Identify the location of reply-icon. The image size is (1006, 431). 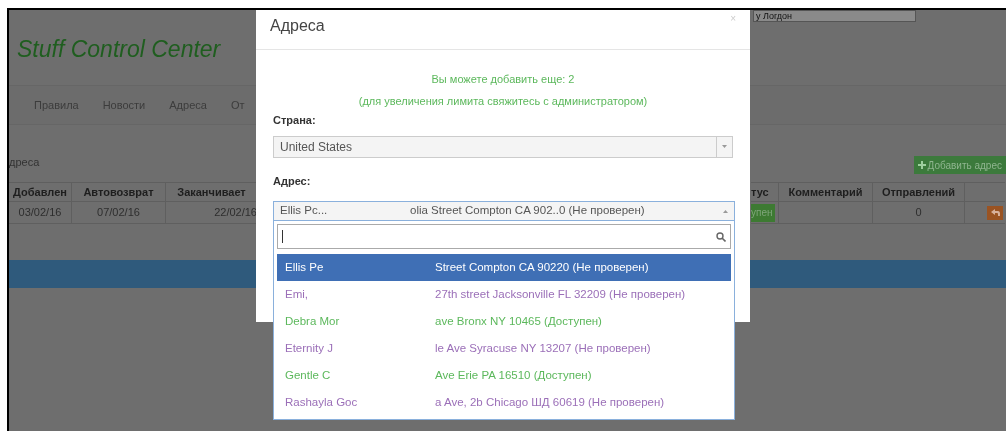
(995, 212).